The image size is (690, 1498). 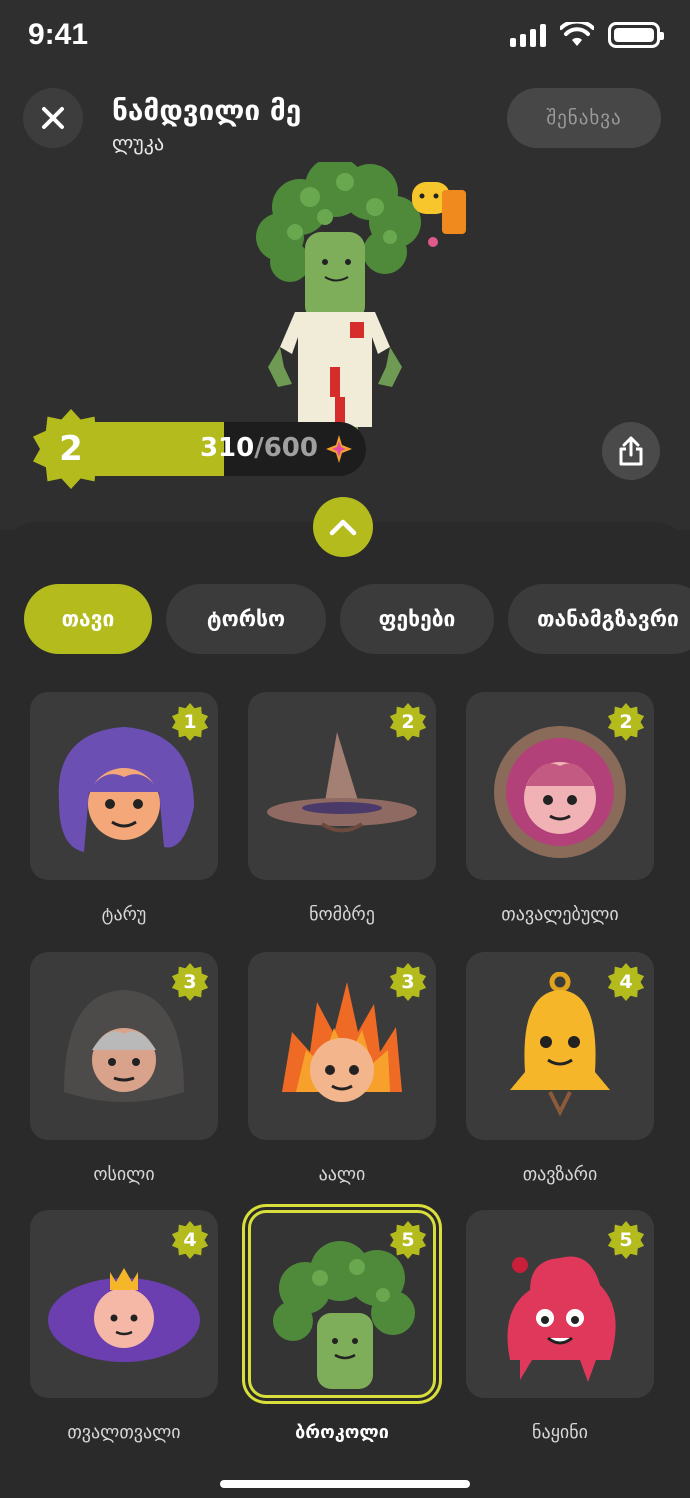 I want to click on status-bar: 9:41, so click(x=345, y=38).